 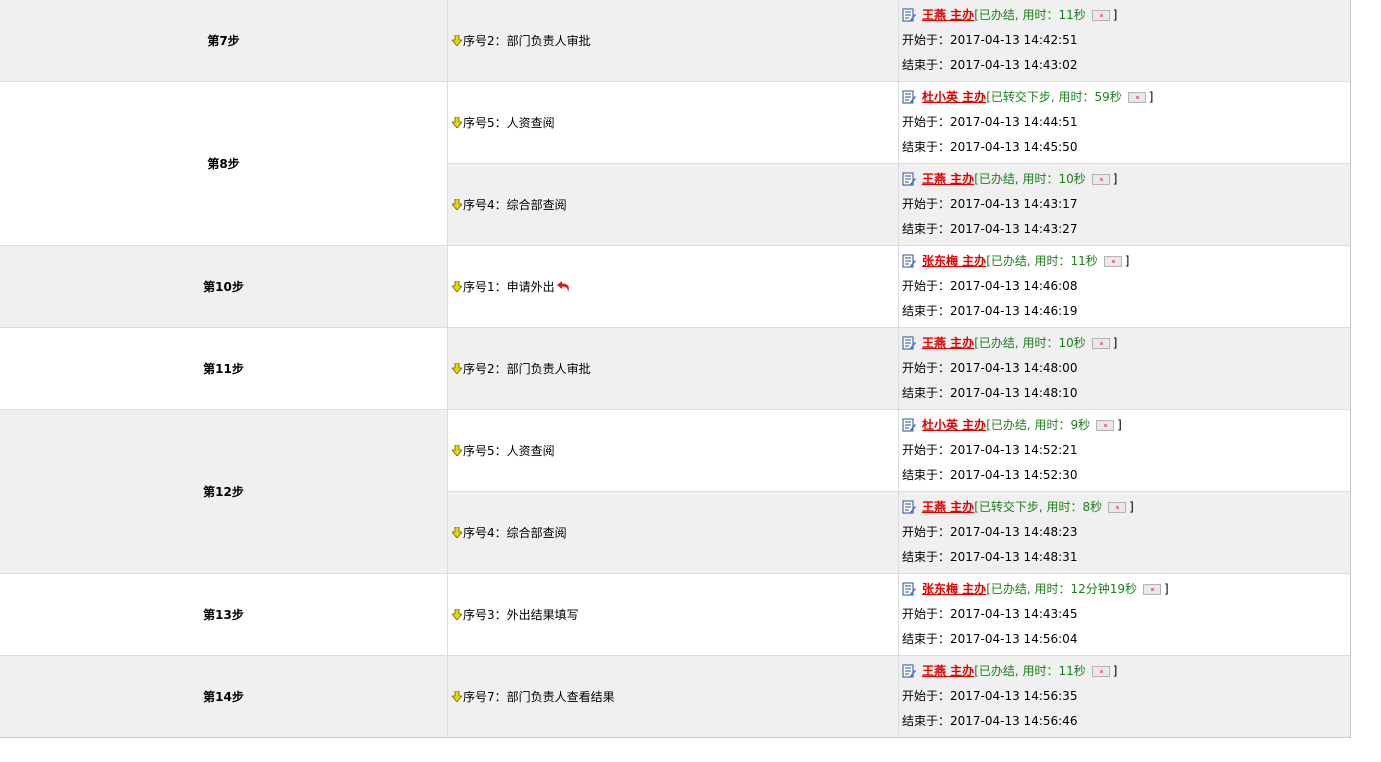 I want to click on step-label: 第13步, so click(x=224, y=614).